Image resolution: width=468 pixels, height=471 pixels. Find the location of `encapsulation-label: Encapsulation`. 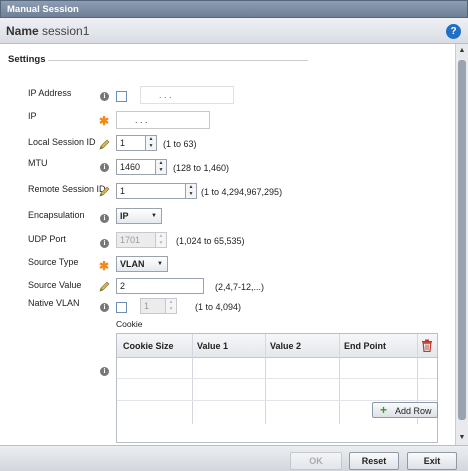

encapsulation-label: Encapsulation is located at coordinates (56, 215).